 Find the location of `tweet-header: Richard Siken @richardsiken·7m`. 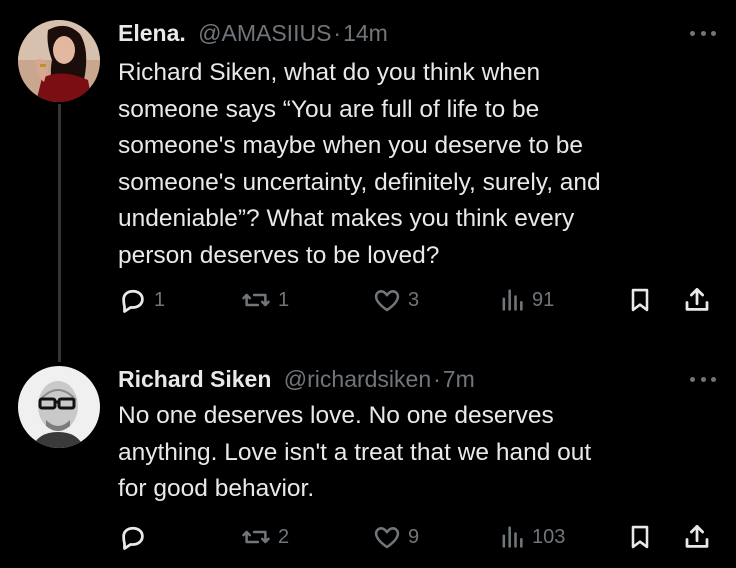

tweet-header: Richard Siken @richardsiken·7m is located at coordinates (296, 379).